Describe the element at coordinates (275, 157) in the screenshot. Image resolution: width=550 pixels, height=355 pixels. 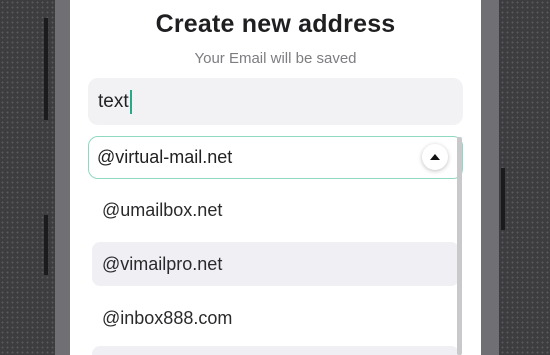
I see `domain-select: @virtual-mail.net` at that location.